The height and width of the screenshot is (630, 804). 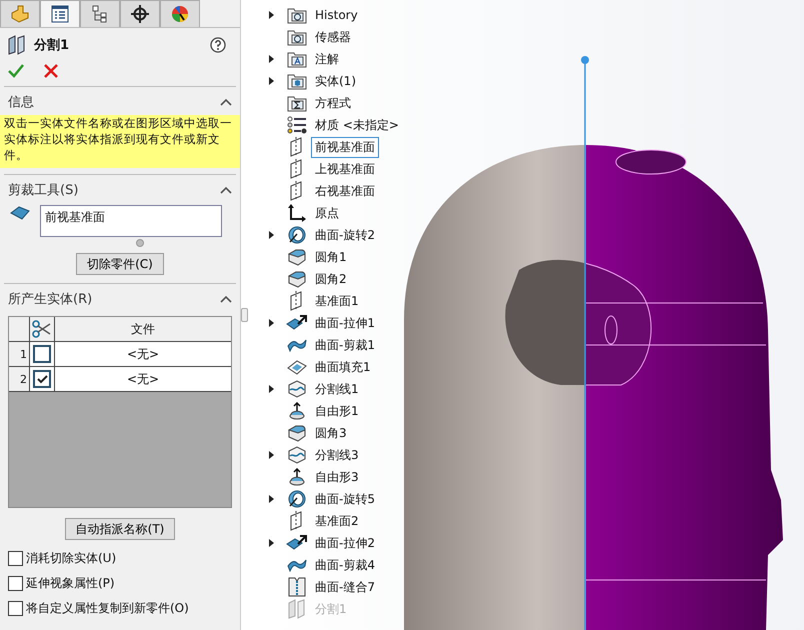 I want to click on tree-item: 分割线1, so click(x=337, y=389).